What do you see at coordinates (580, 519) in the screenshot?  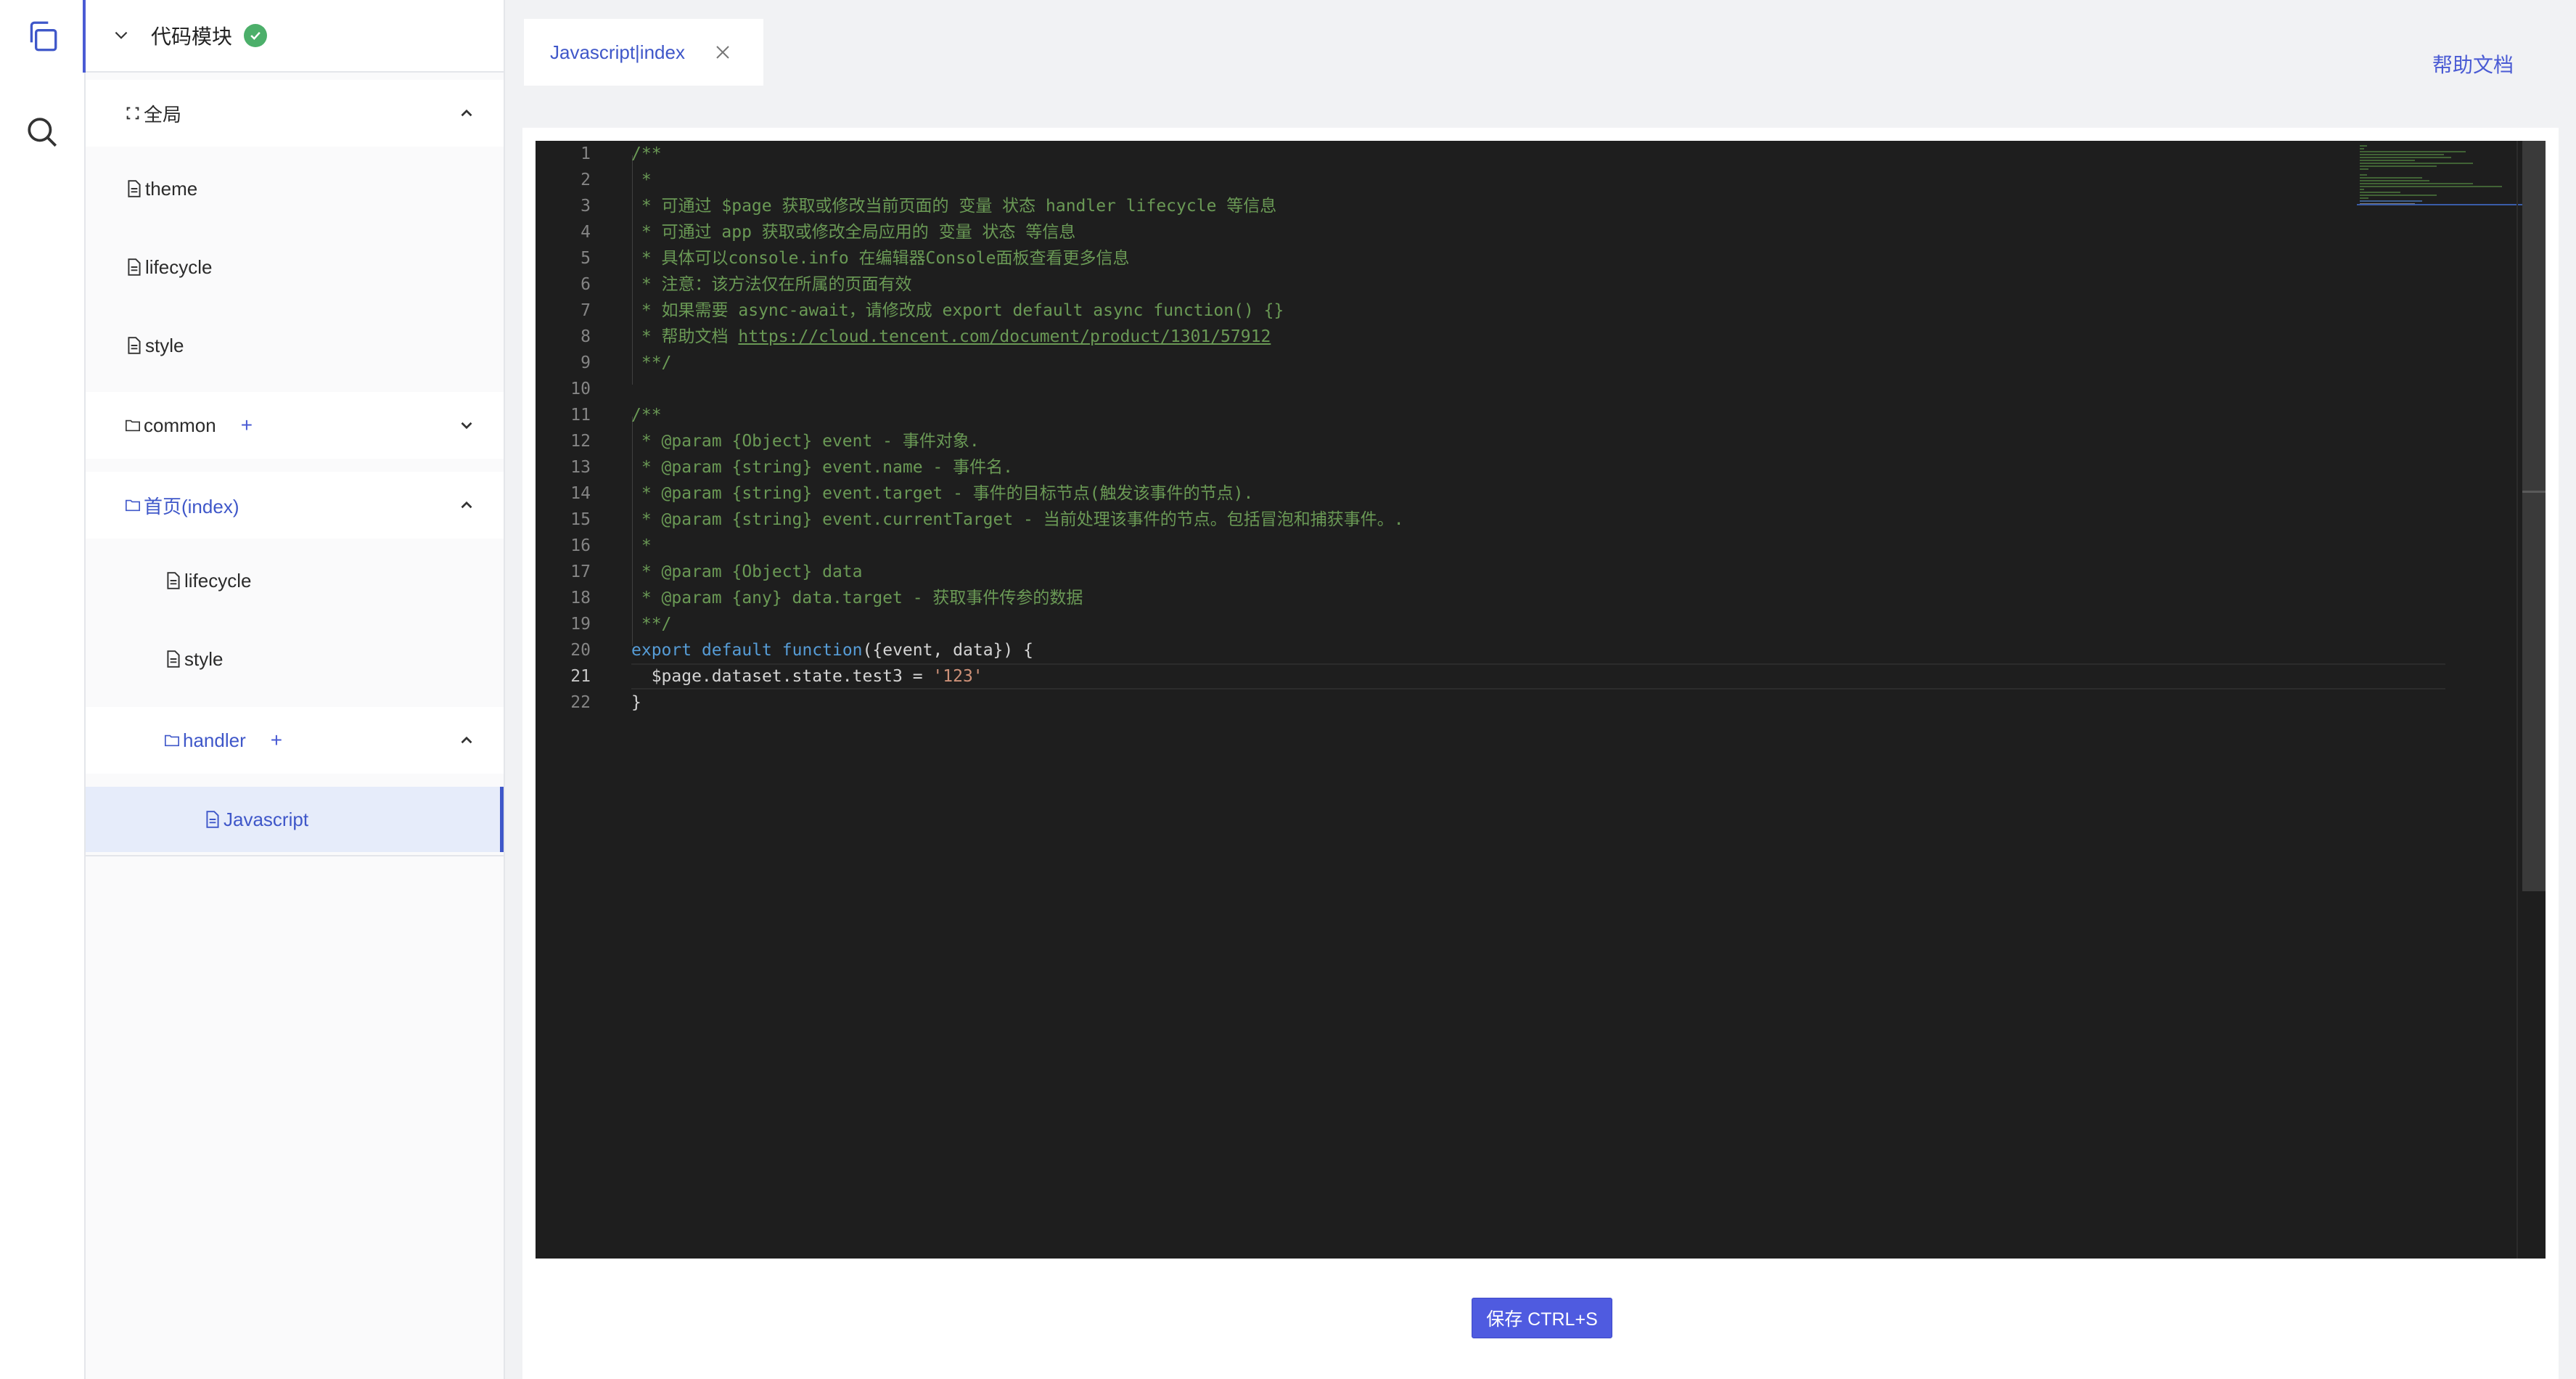 I see `line-number: 15` at bounding box center [580, 519].